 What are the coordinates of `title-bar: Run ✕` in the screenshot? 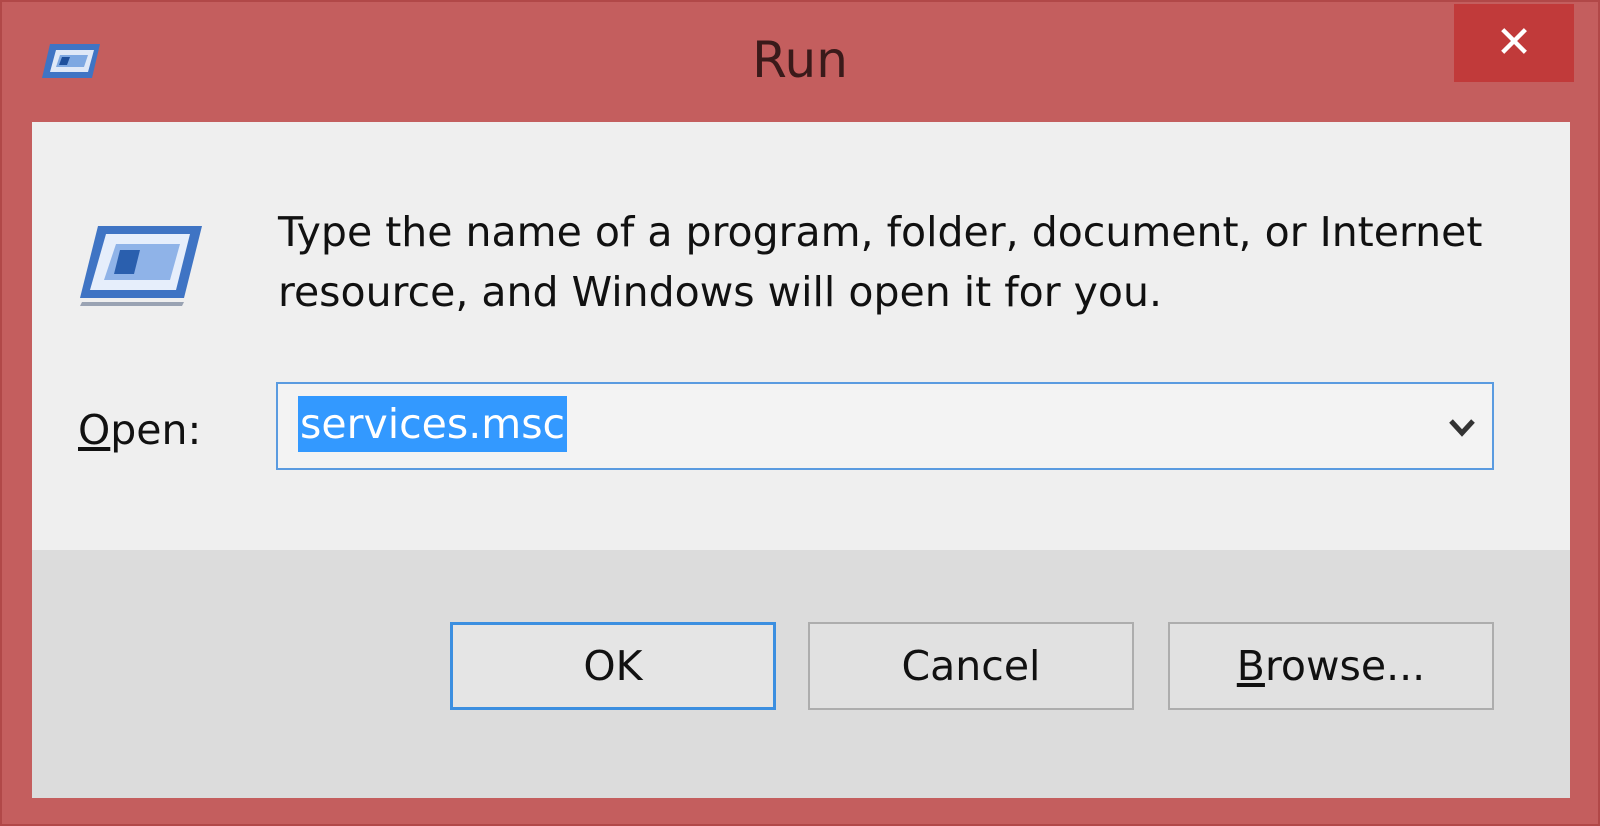 It's located at (800, 61).